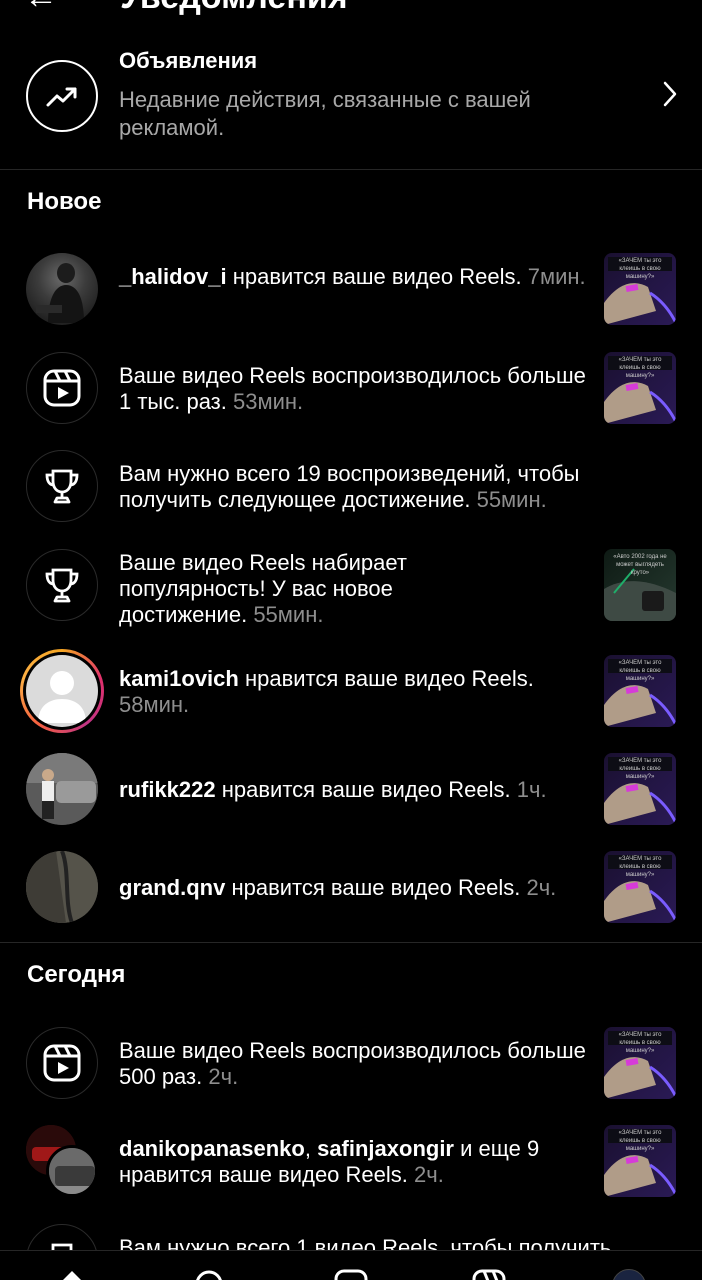 This screenshot has height=1280, width=702. I want to click on story-ring, so click(62, 691).